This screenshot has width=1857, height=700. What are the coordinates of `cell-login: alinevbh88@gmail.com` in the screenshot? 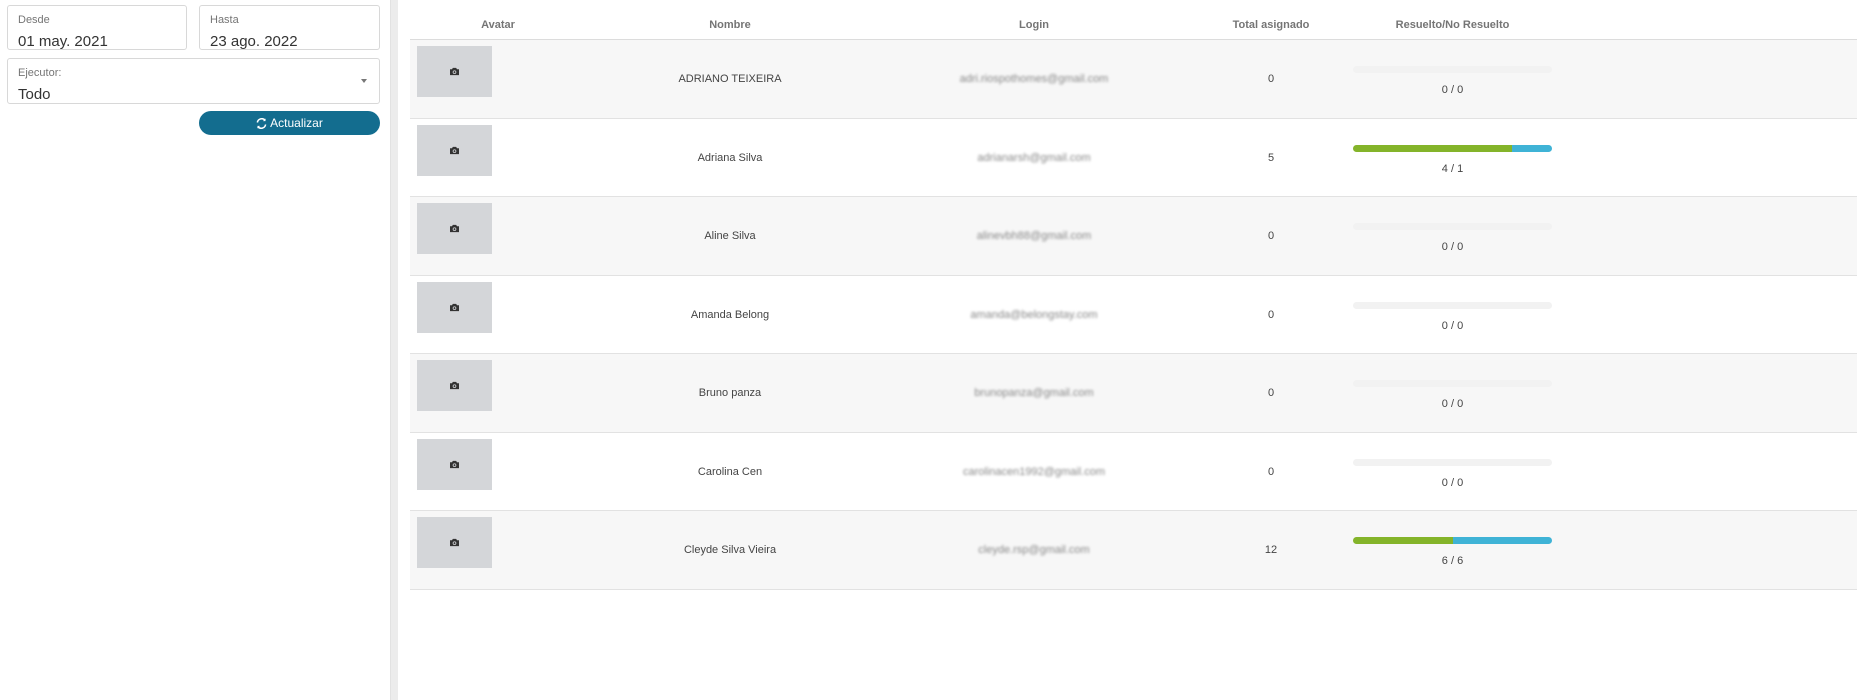 It's located at (1034, 236).